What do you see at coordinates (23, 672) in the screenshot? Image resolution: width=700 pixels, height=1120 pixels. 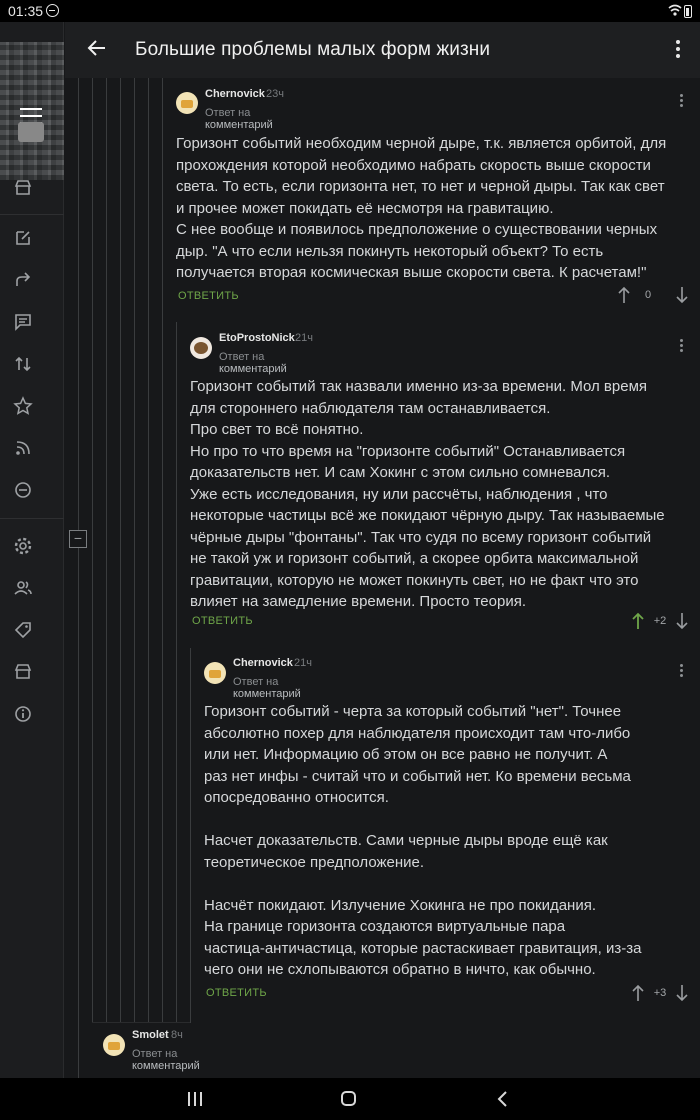 I see `shop-icon` at bounding box center [23, 672].